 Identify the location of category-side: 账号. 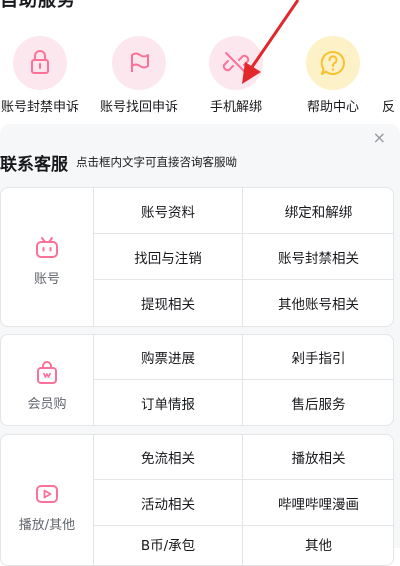
(47, 257).